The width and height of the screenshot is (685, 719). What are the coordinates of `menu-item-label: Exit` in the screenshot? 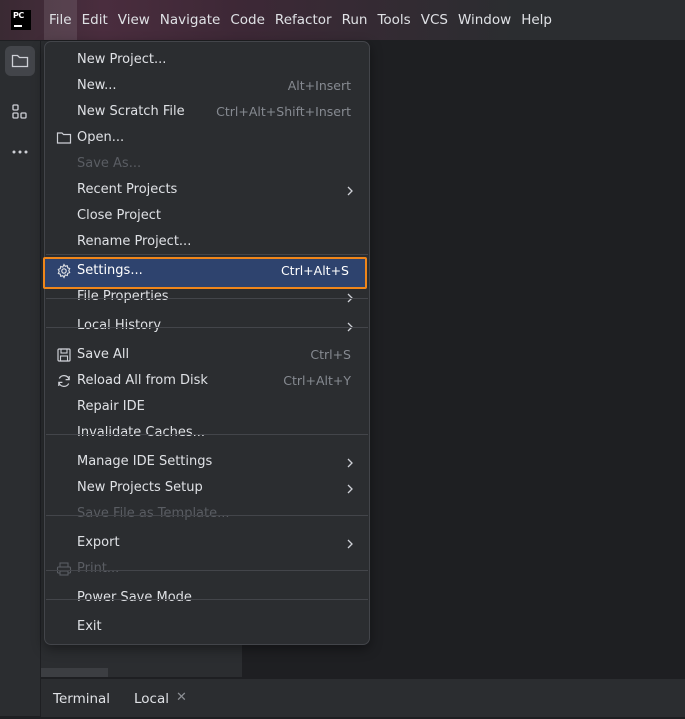 It's located at (89, 626).